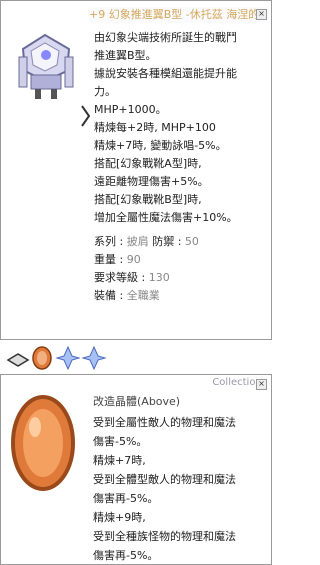 This screenshot has width=320, height=565. I want to click on stat-equip-class: 裝備 : 全職業, so click(127, 295).